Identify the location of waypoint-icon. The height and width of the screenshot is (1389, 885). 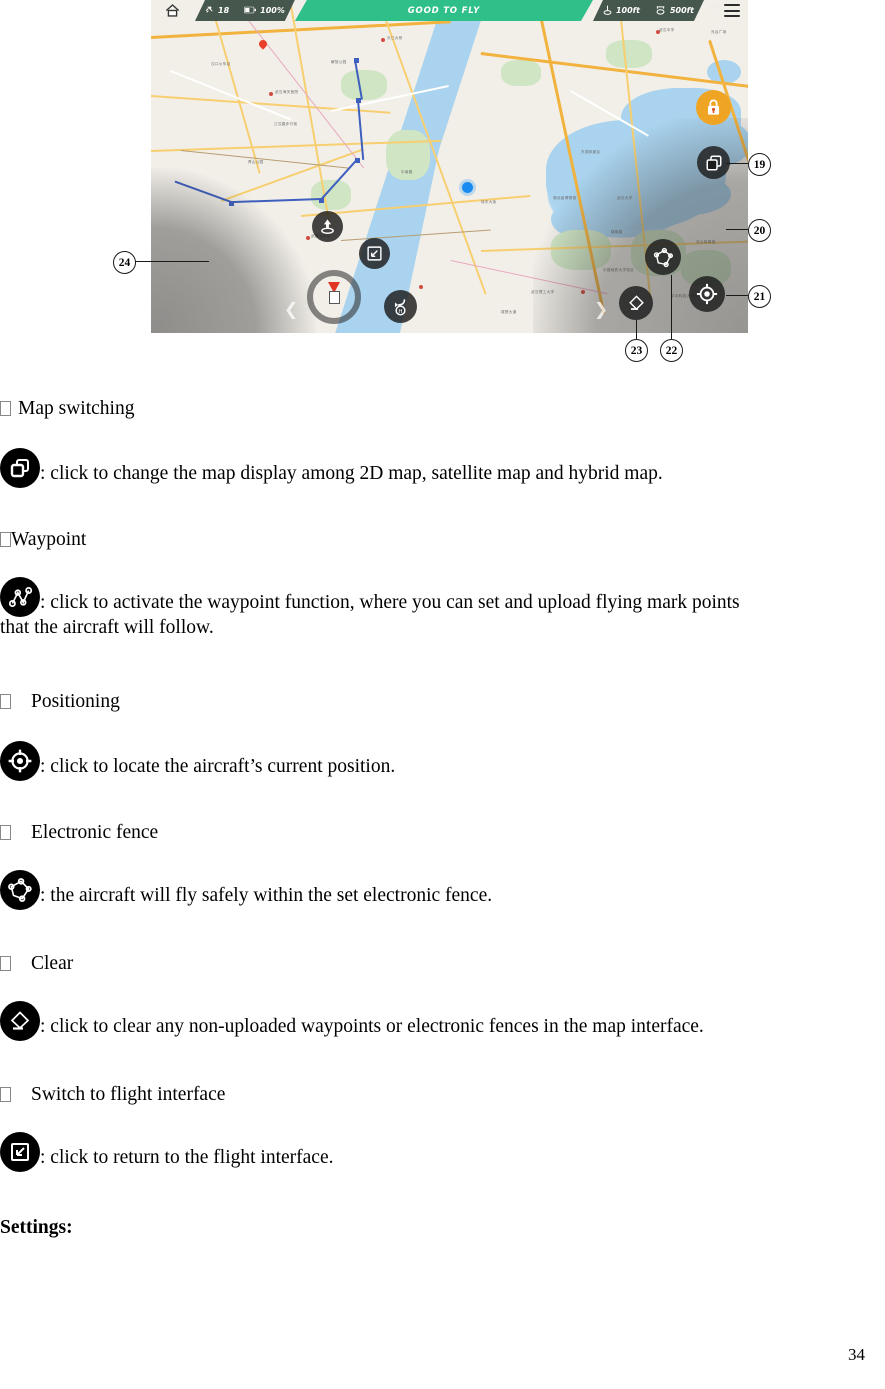
(20, 597).